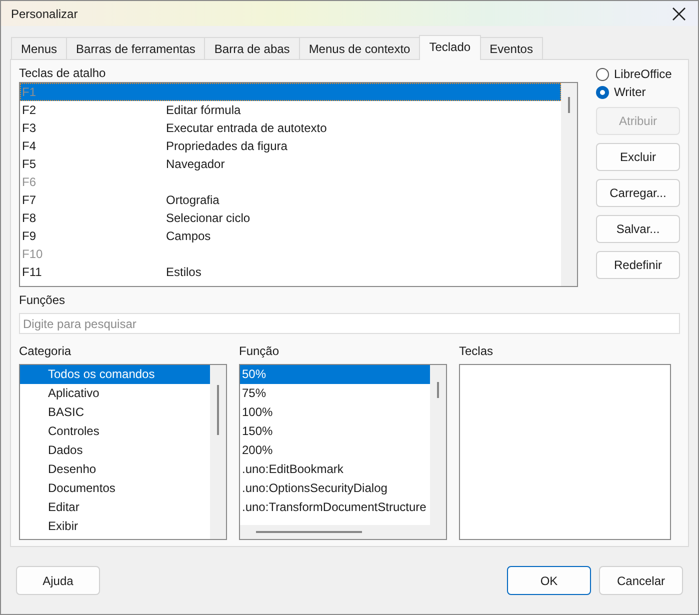 The width and height of the screenshot is (699, 615). What do you see at coordinates (335, 374) in the screenshot?
I see `list-item: 50%` at bounding box center [335, 374].